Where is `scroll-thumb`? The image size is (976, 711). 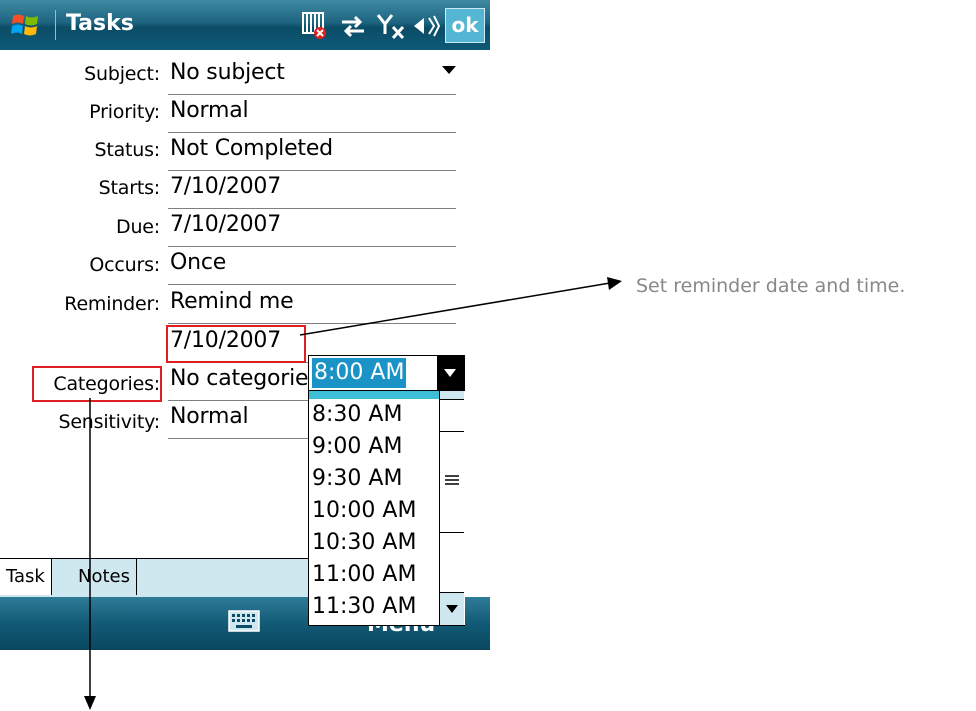 scroll-thumb is located at coordinates (452, 482).